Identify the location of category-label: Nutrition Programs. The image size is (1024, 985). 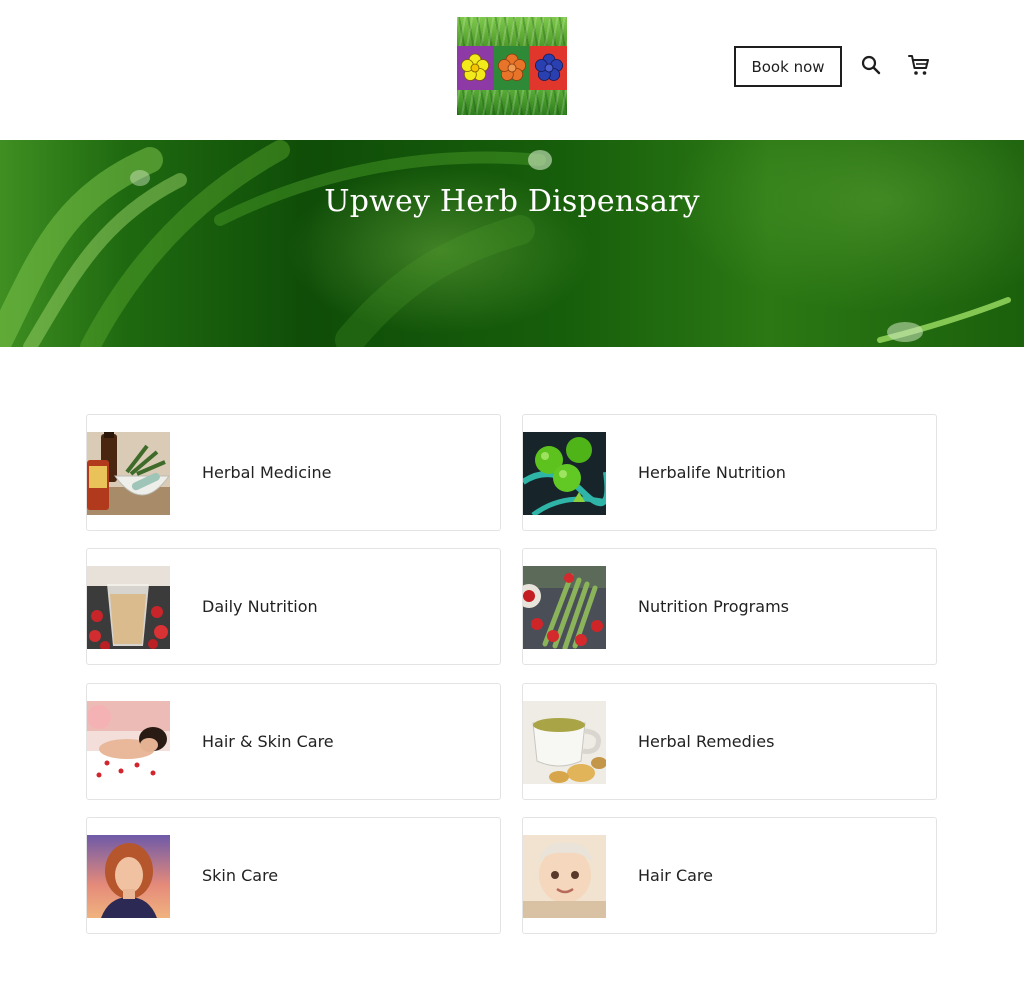
(713, 606).